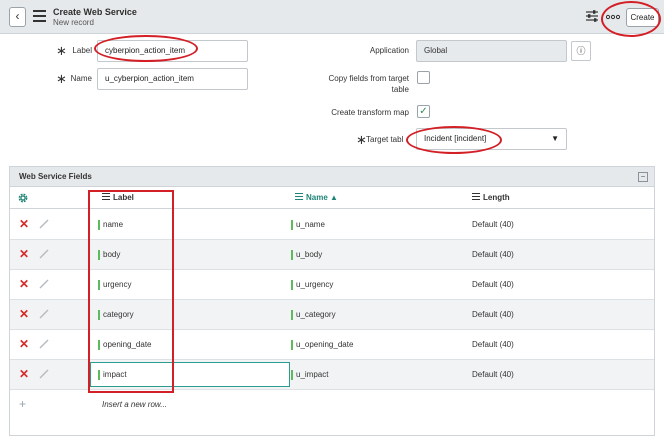 The width and height of the screenshot is (664, 444). Describe the element at coordinates (61, 50) in the screenshot. I see `required-indicator: ∗` at that location.